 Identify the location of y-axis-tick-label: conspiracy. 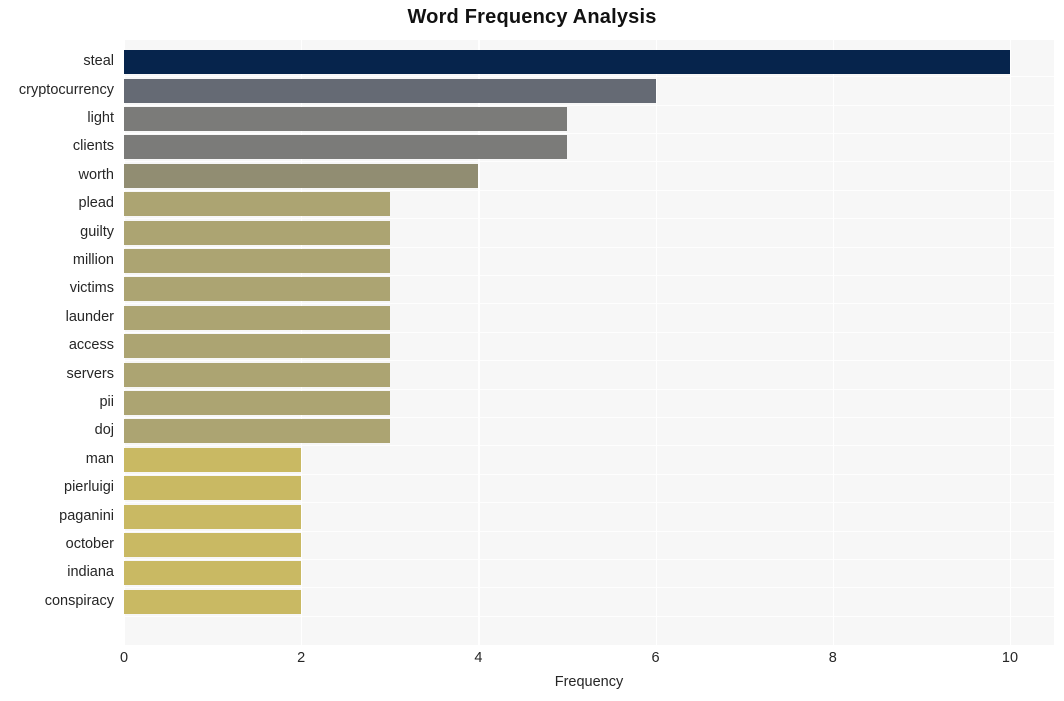
(79, 600).